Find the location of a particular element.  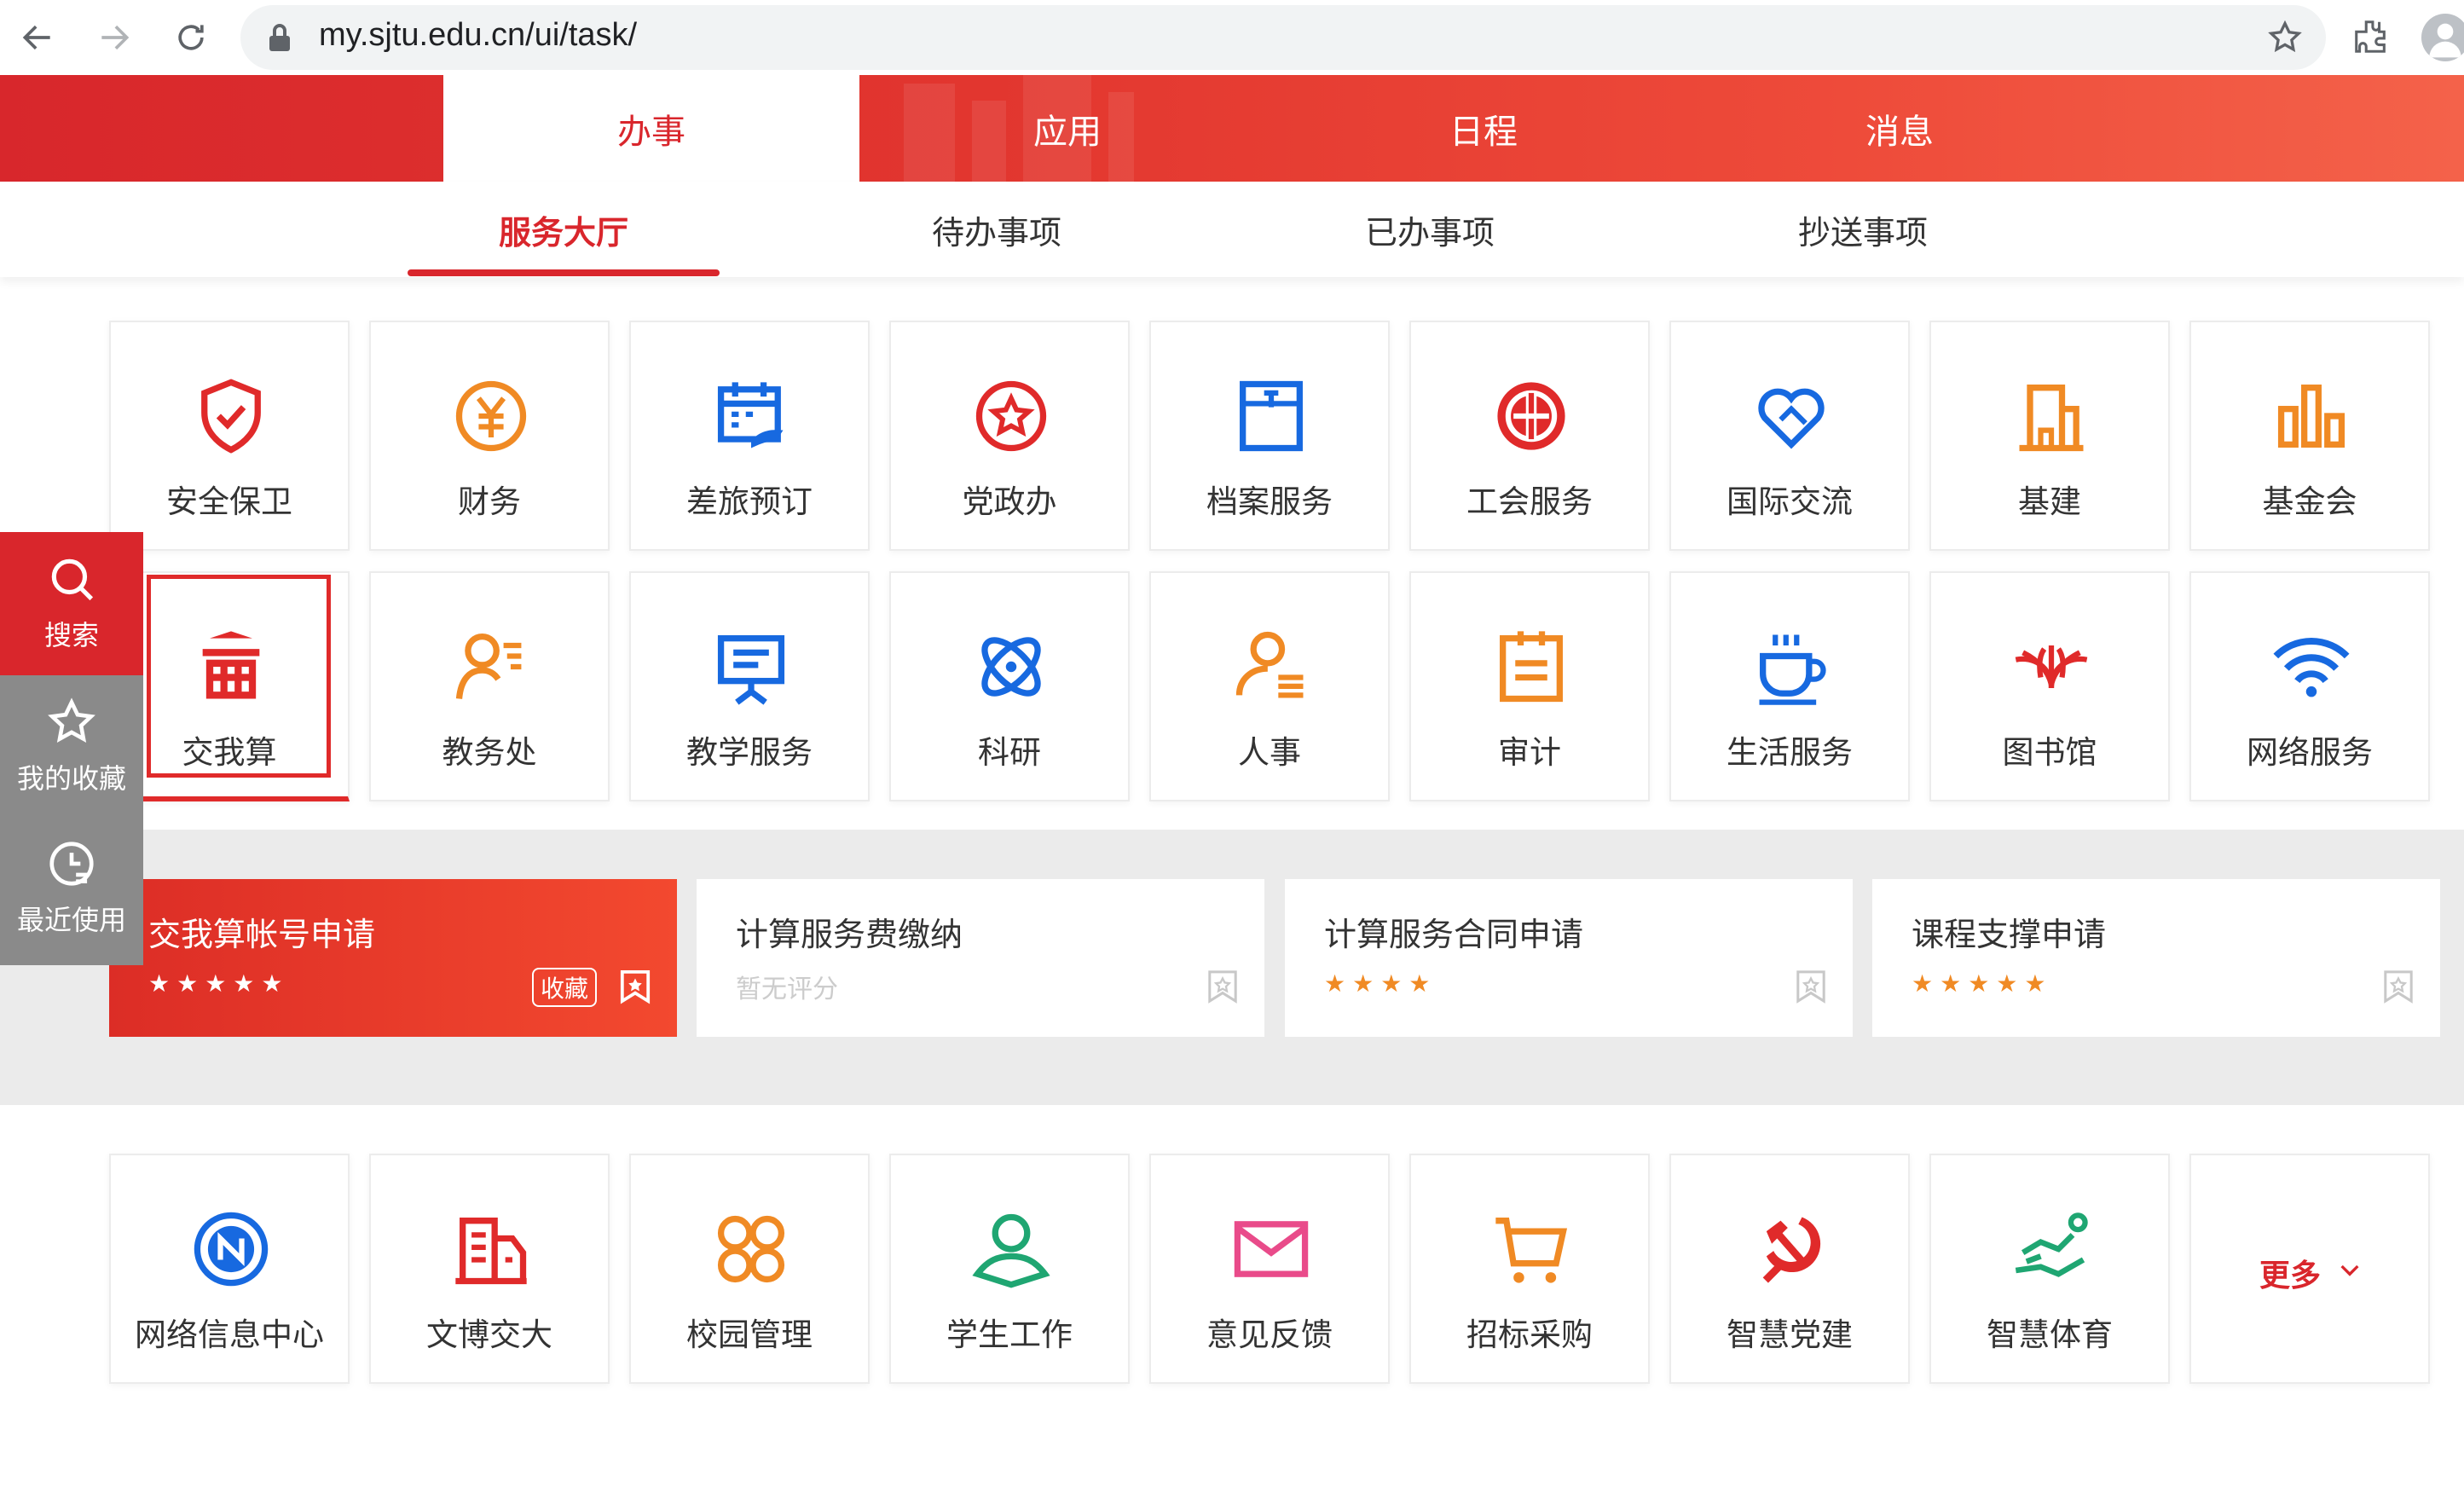

browser-toolbar: my.sjtu.edu.cn/ui/task/ is located at coordinates (1232, 37).